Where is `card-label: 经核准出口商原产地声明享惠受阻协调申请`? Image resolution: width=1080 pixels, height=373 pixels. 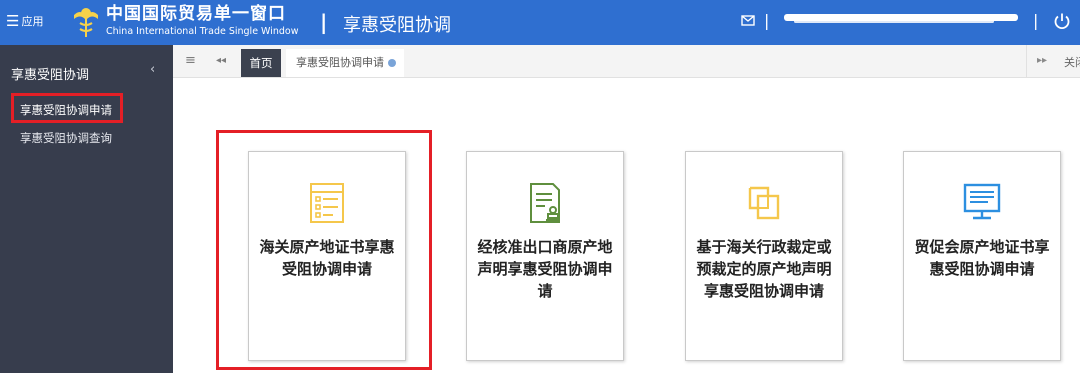 card-label: 经核准出口商原产地声明享惠受阻协调申请 is located at coordinates (545, 269).